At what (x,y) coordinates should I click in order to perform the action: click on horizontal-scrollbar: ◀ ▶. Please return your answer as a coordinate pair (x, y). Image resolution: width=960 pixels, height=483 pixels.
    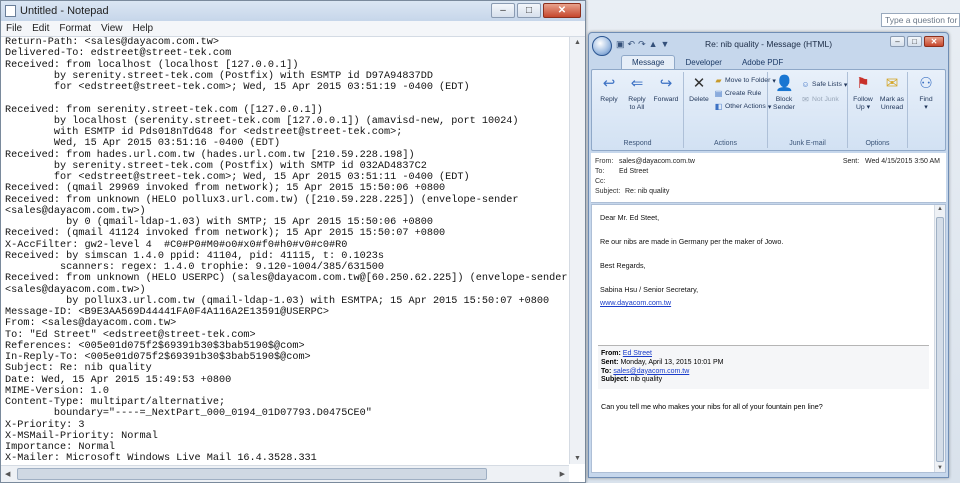
    Looking at the image, I should click on (285, 473).